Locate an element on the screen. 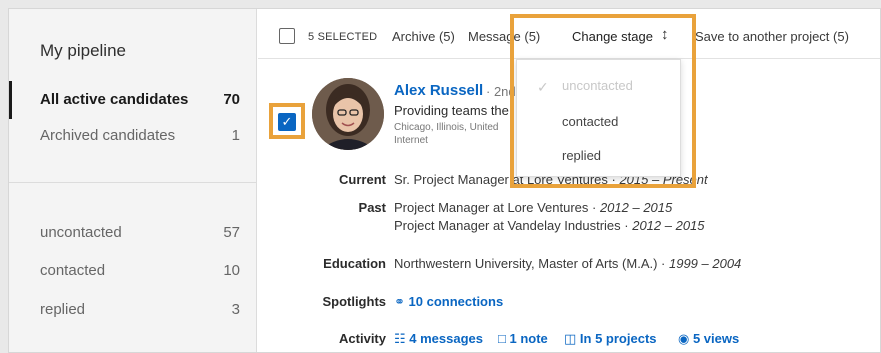 The height and width of the screenshot is (353, 881). spotlights-connections: ⚭ 10 connections is located at coordinates (448, 302).